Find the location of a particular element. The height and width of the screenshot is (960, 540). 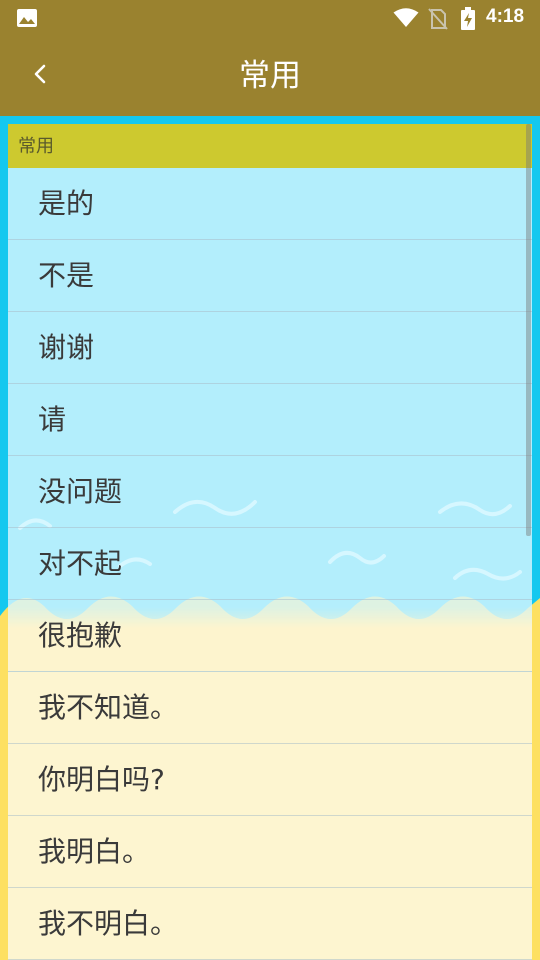

phrase-item: 很抱歉 is located at coordinates (270, 636).